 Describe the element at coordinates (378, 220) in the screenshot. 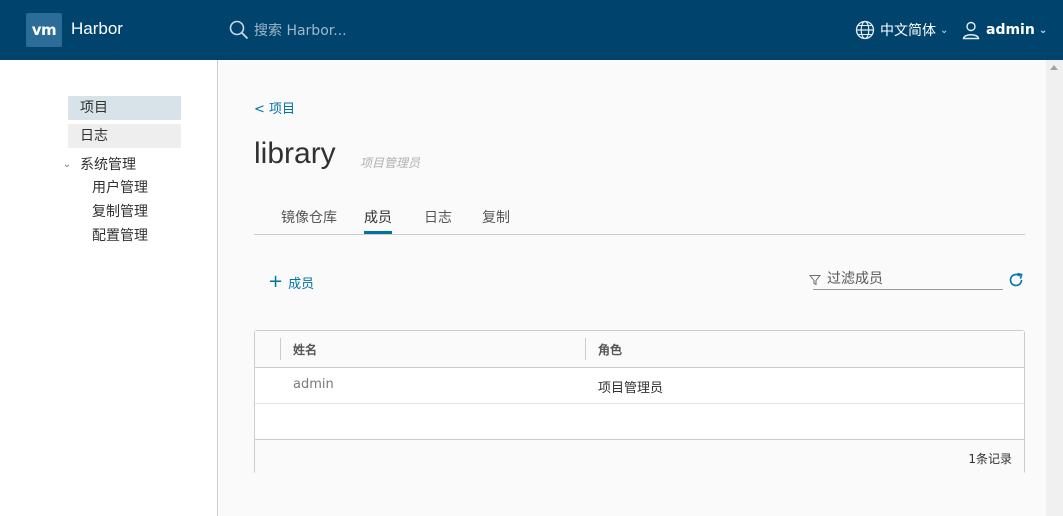

I see `tab-members: 成员` at that location.